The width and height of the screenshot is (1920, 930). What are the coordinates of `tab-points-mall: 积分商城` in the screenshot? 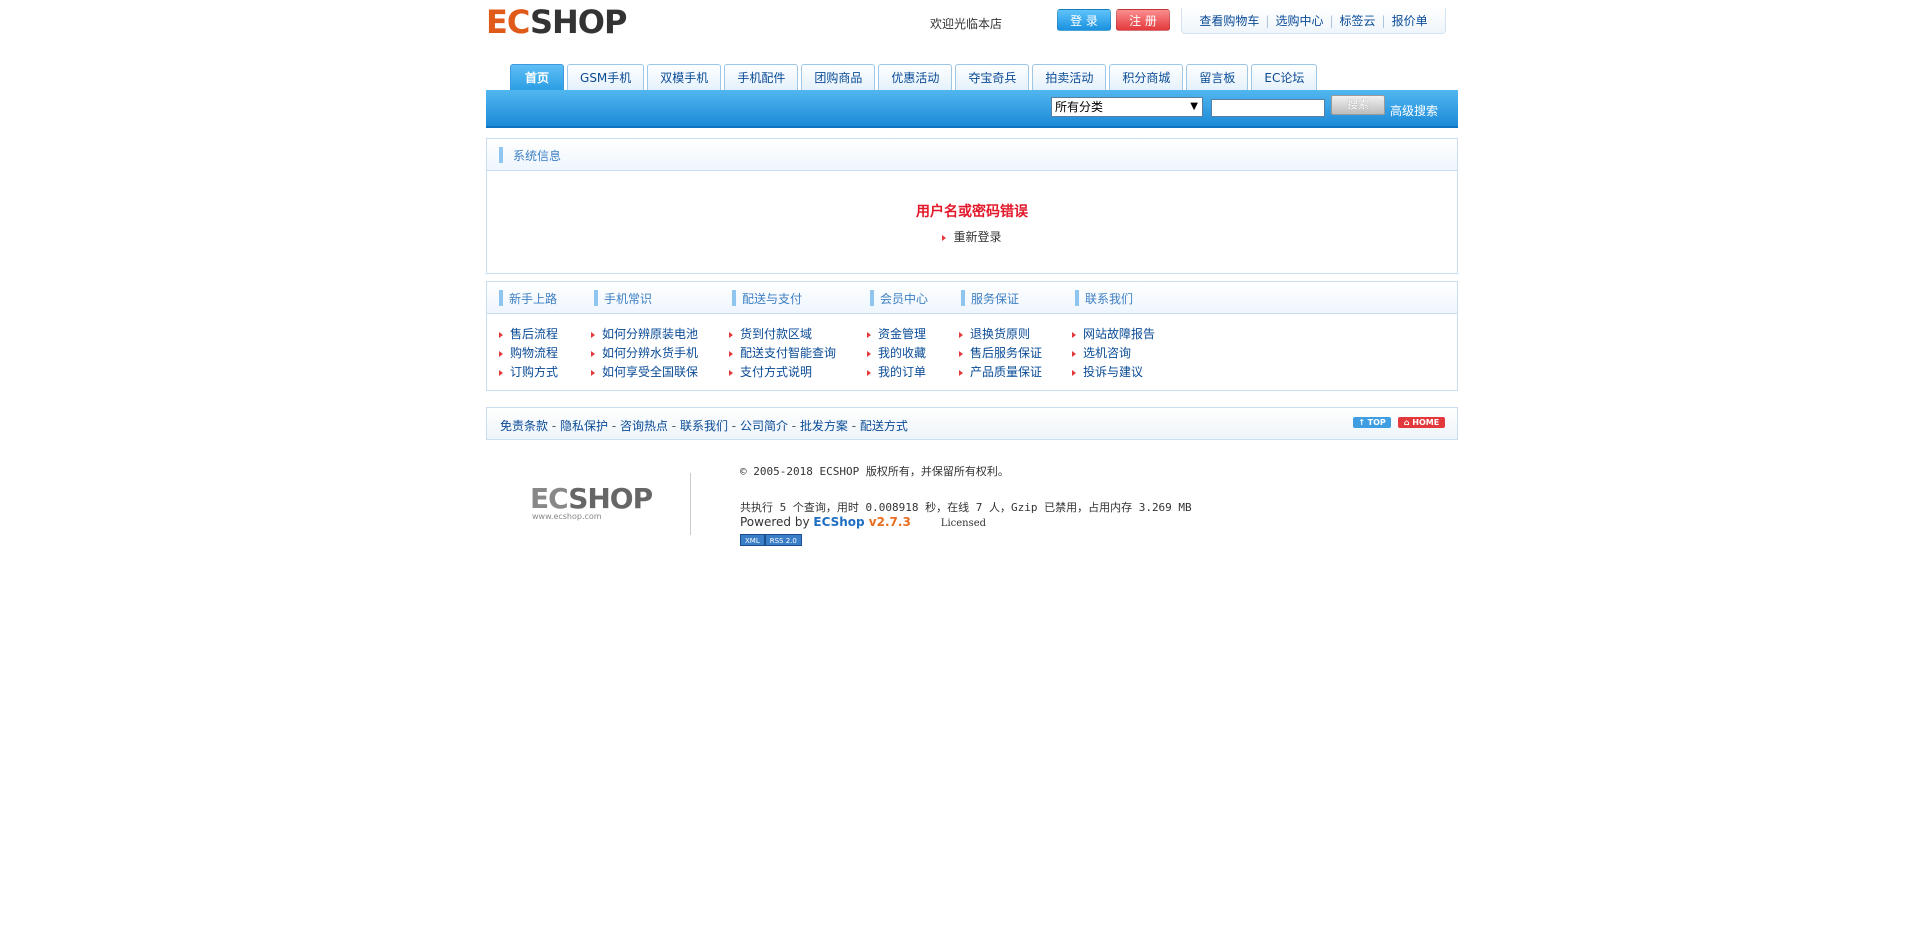 It's located at (1146, 77).